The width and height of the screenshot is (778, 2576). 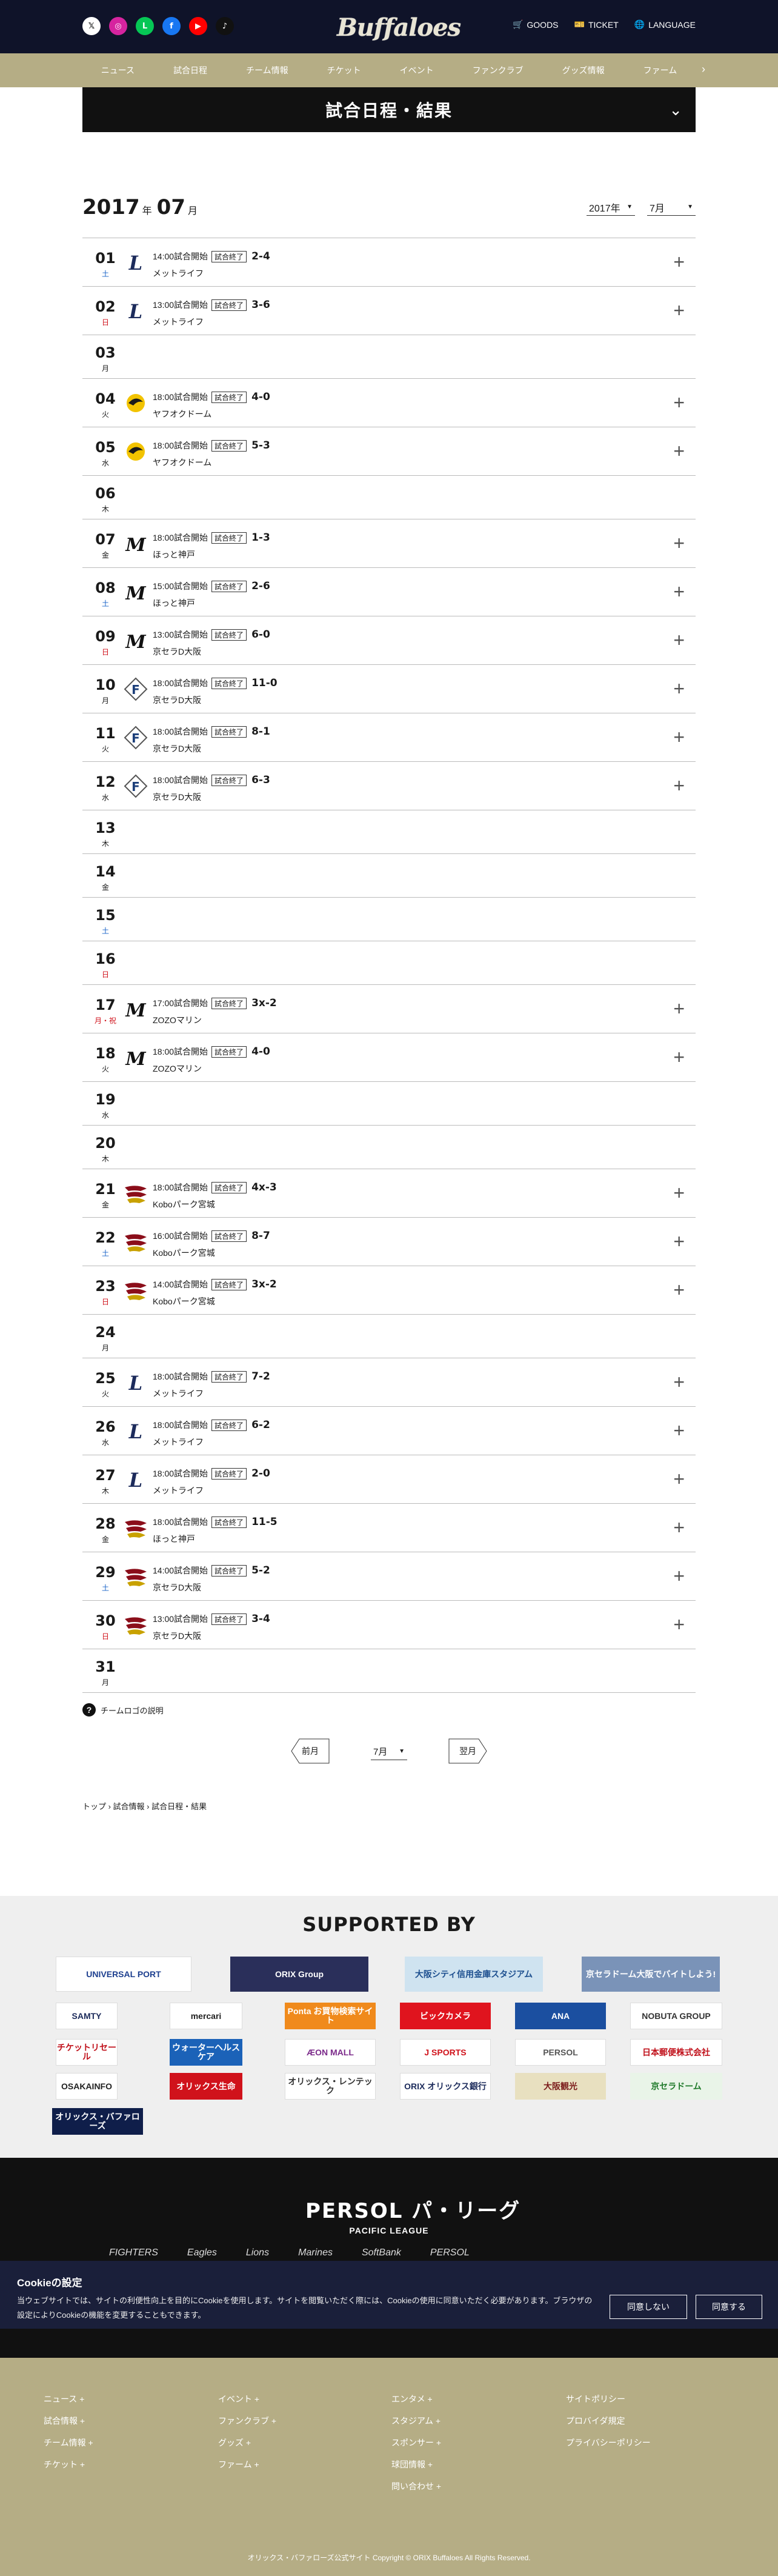 What do you see at coordinates (389, 1193) in the screenshot?
I see `game-row: 21 金 18:00試合開始 試合終了 4x-3 Koboパーク宮城 +` at bounding box center [389, 1193].